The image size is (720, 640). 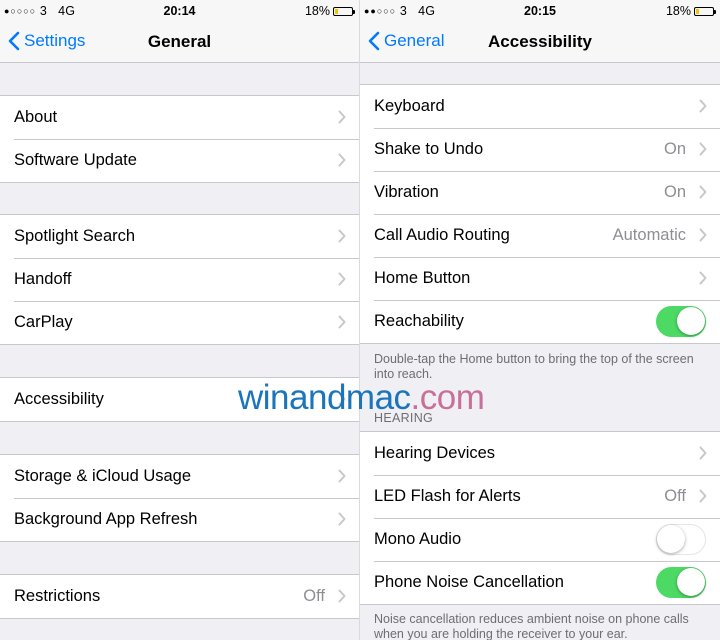 I want to click on row-restrictions: Restrictions Off, so click(x=179, y=596).